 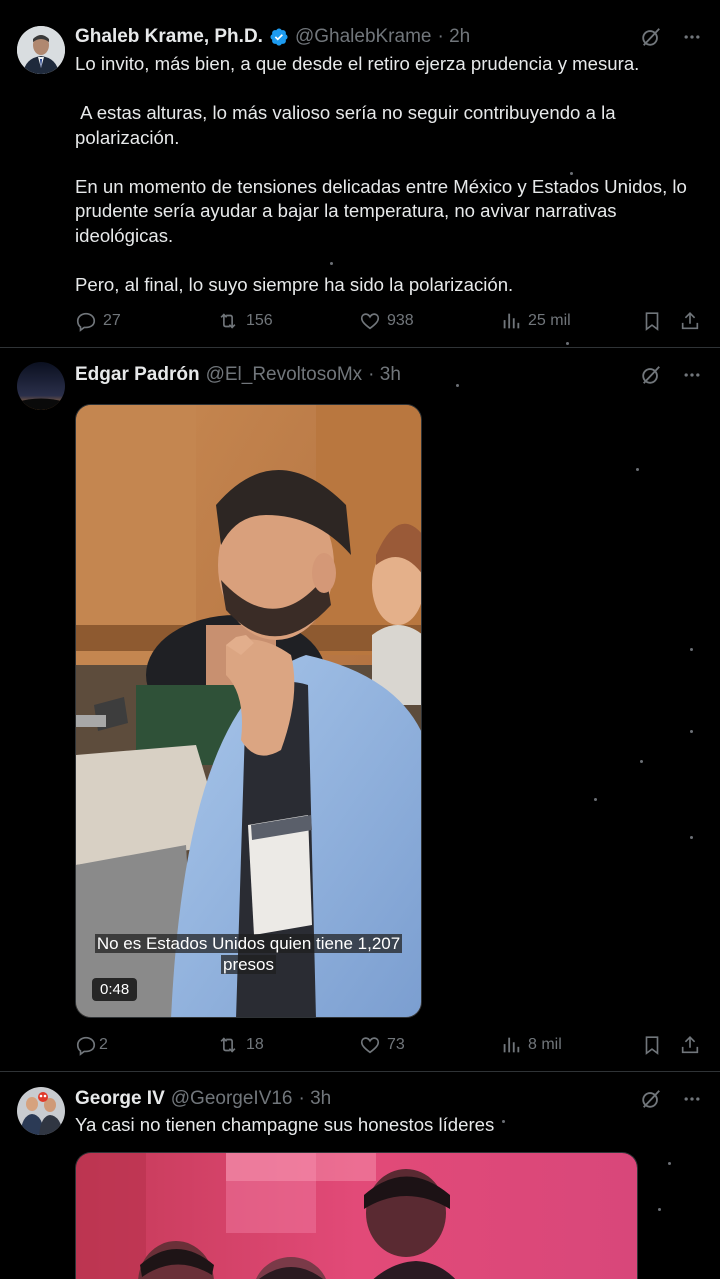 I want to click on video-frame, so click(x=356, y=1216).